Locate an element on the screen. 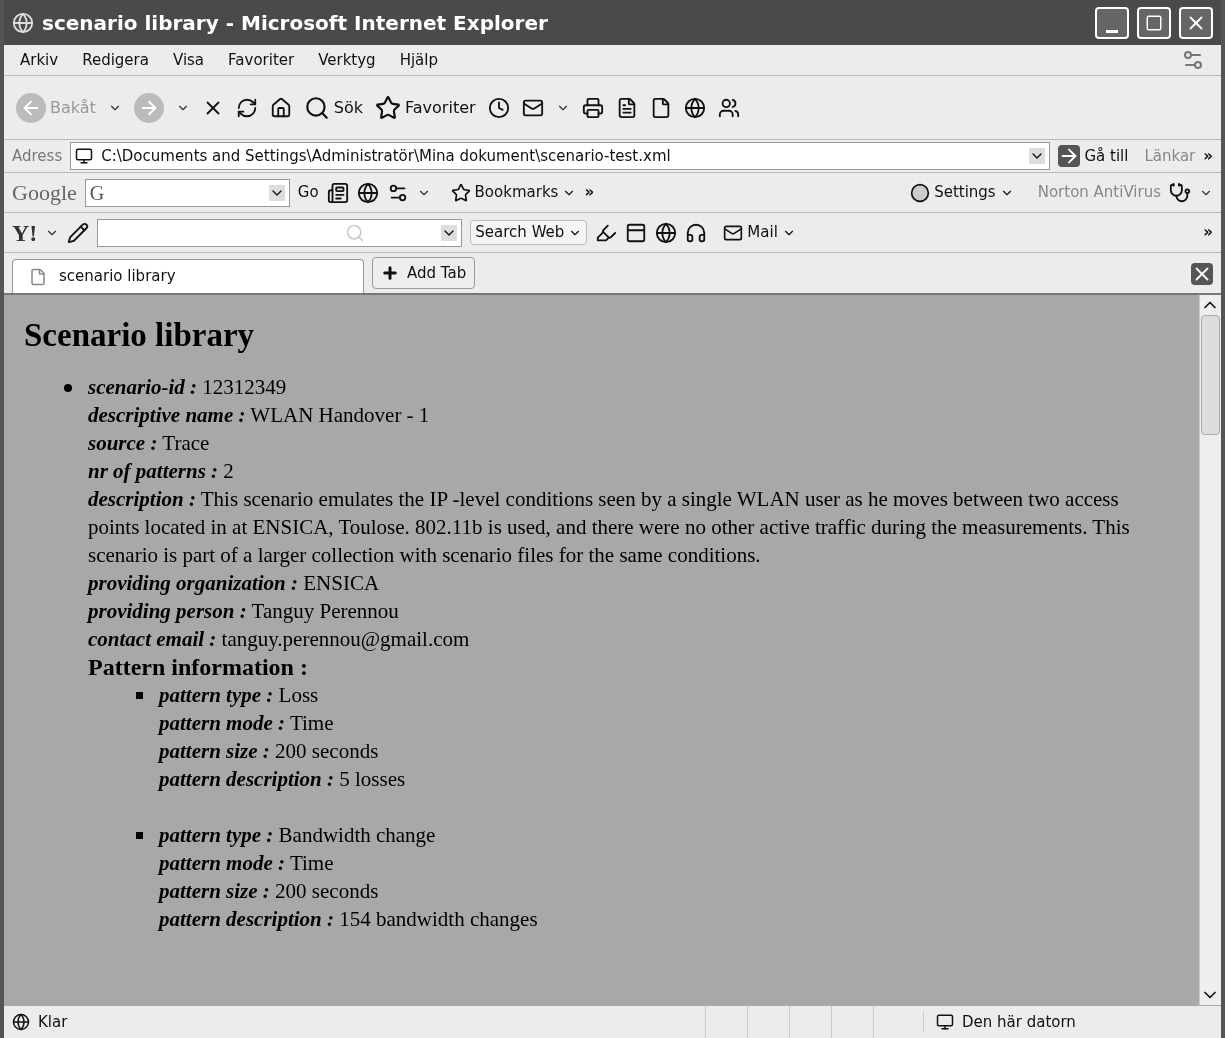 This screenshot has width=1225, height=1038. zone-label: Den här datorn is located at coordinates (1068, 1022).